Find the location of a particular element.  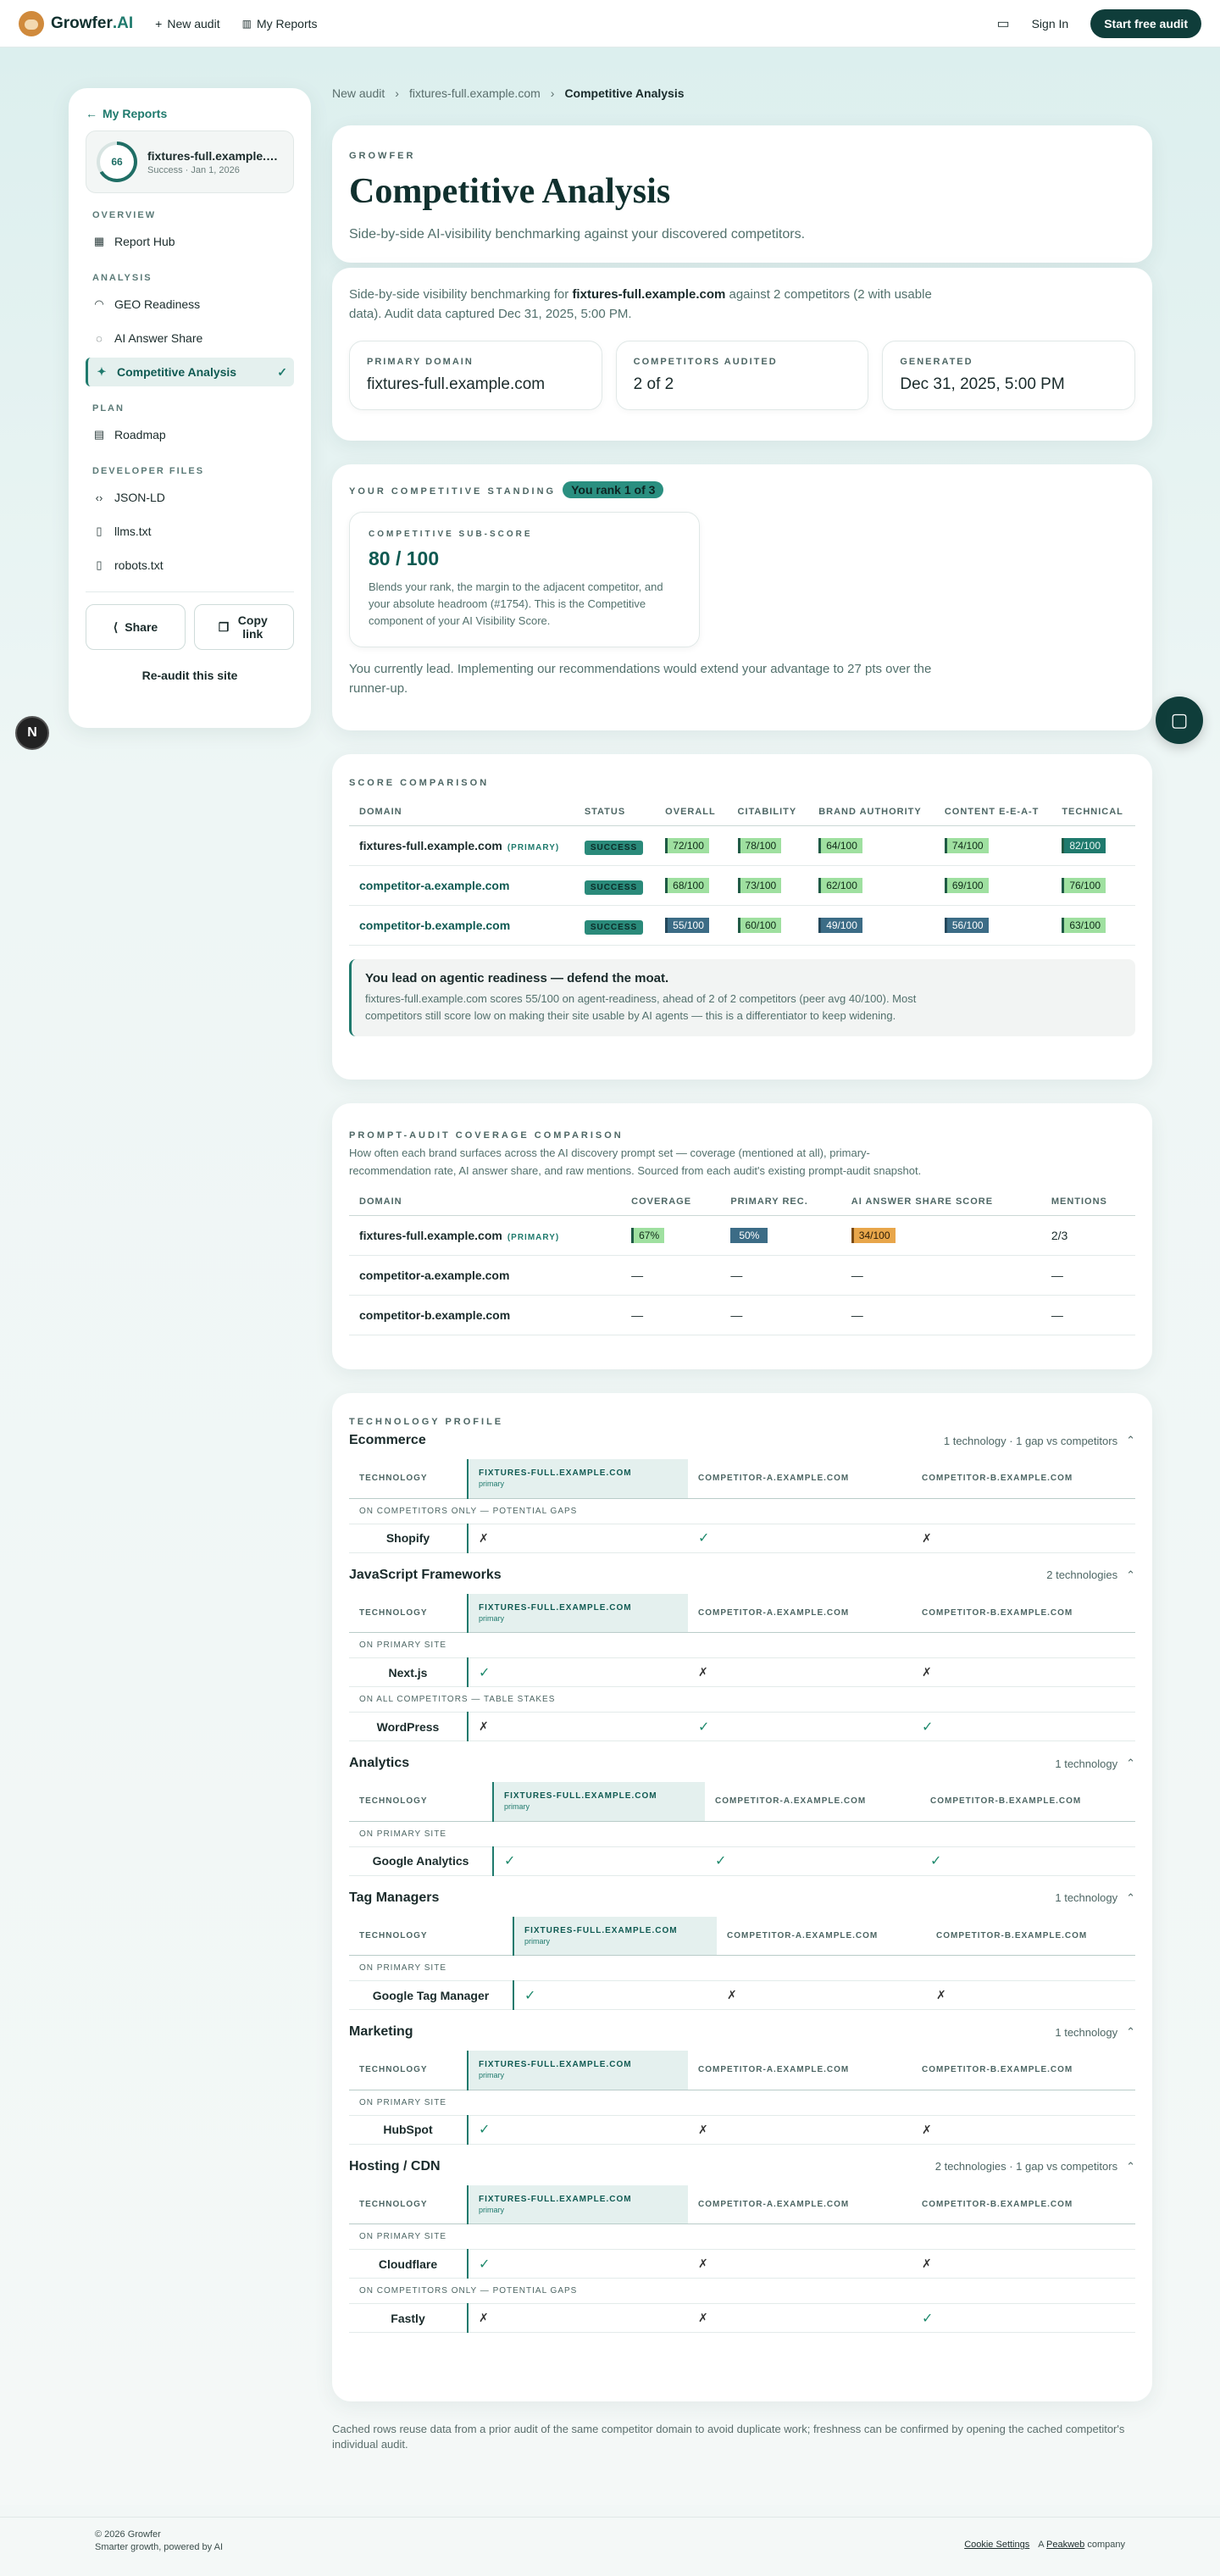

sidebar-item-label: JSON-LD is located at coordinates (139, 498).